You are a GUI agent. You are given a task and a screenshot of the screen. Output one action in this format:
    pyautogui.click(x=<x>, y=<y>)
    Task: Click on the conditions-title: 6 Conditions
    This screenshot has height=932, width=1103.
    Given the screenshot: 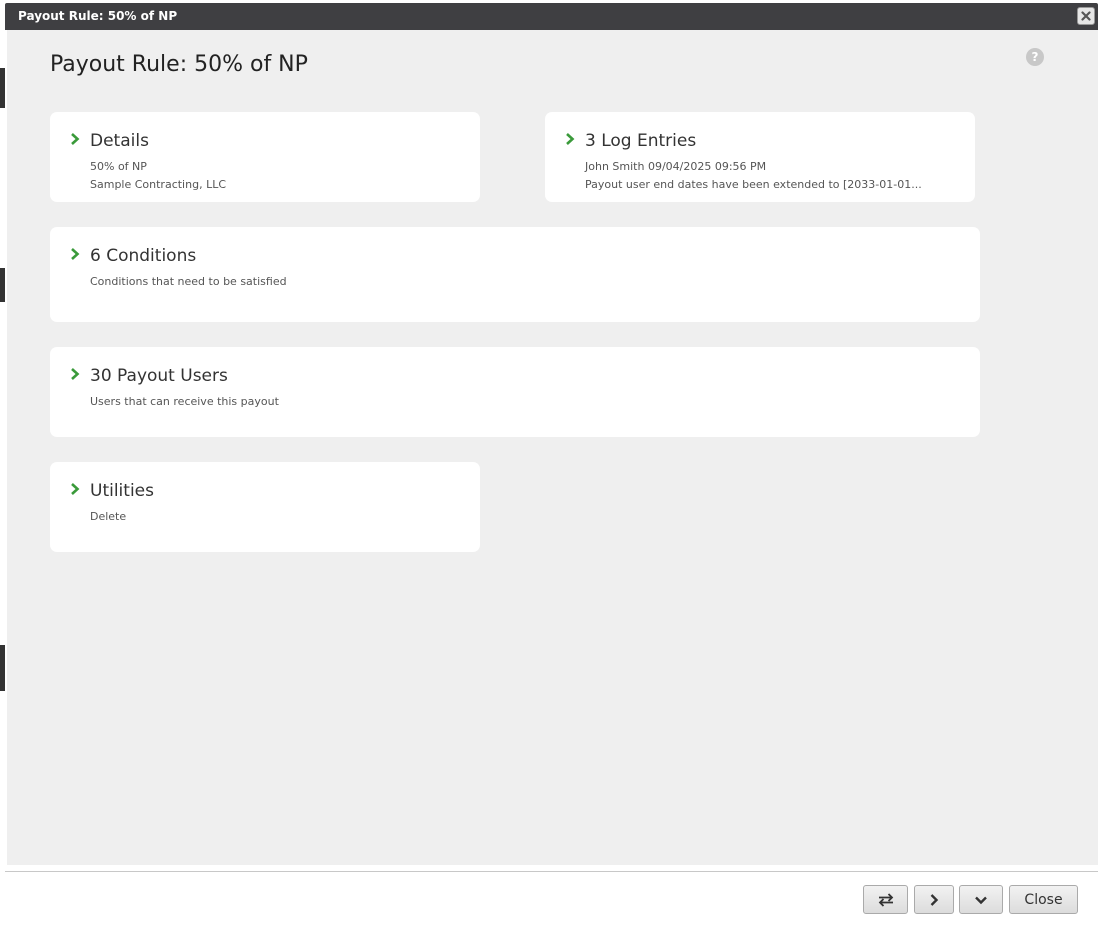 What is the action you would take?
    pyautogui.click(x=143, y=256)
    